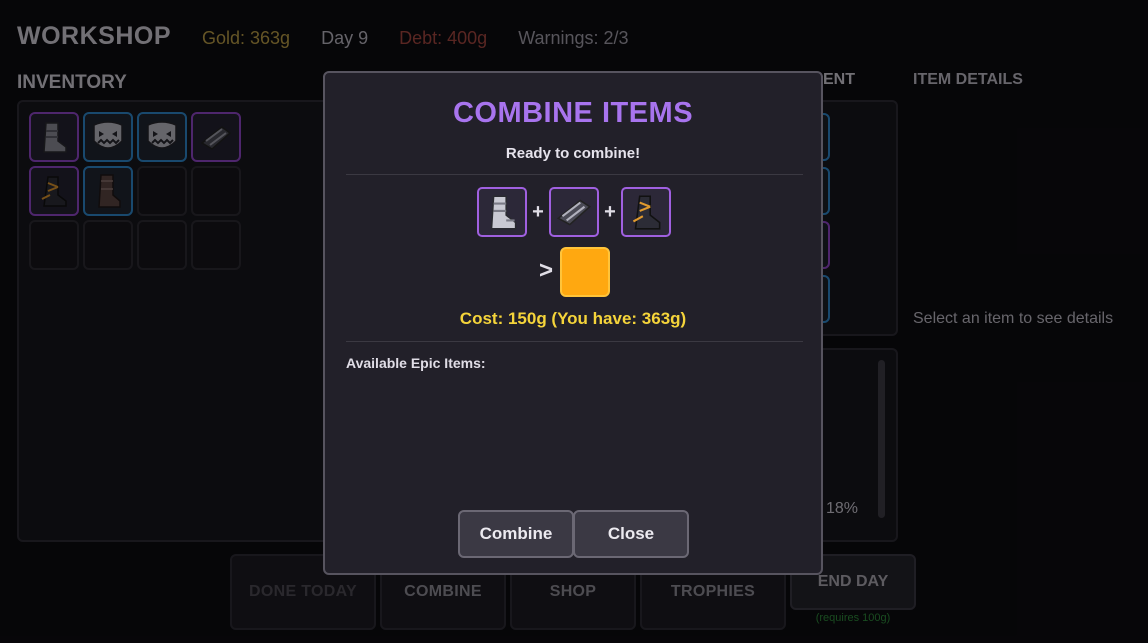 This screenshot has width=1148, height=643. I want to click on gauntlet-icon, so click(574, 212).